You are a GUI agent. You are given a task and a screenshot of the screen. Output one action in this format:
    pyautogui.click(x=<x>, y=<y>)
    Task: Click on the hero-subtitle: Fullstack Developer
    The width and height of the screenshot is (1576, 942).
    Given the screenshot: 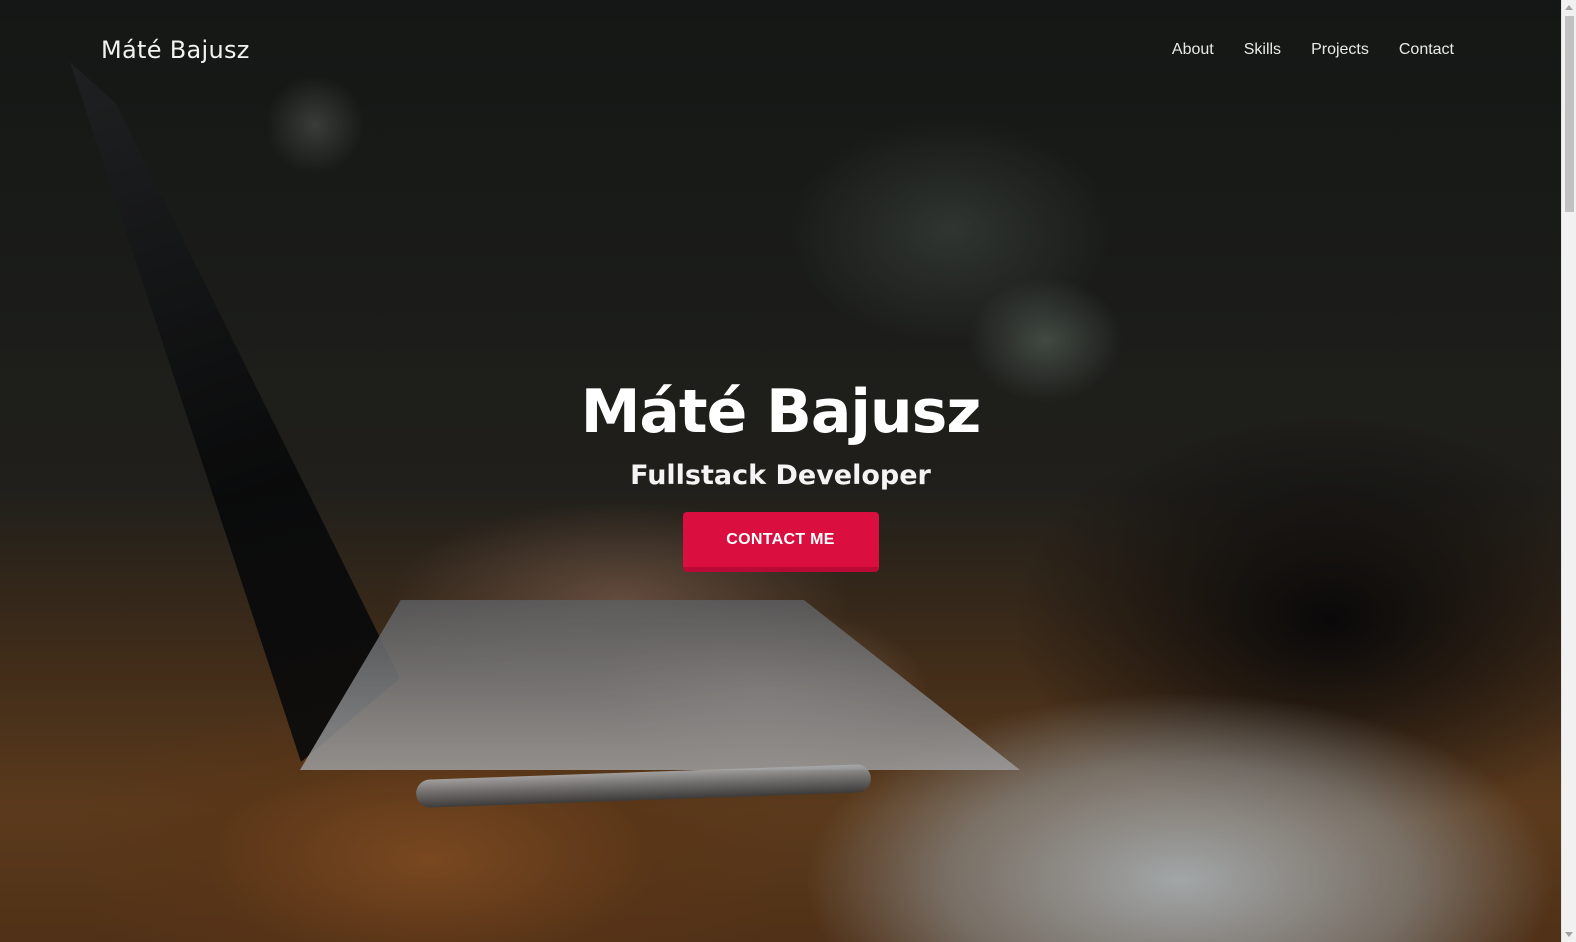 What is the action you would take?
    pyautogui.click(x=780, y=475)
    